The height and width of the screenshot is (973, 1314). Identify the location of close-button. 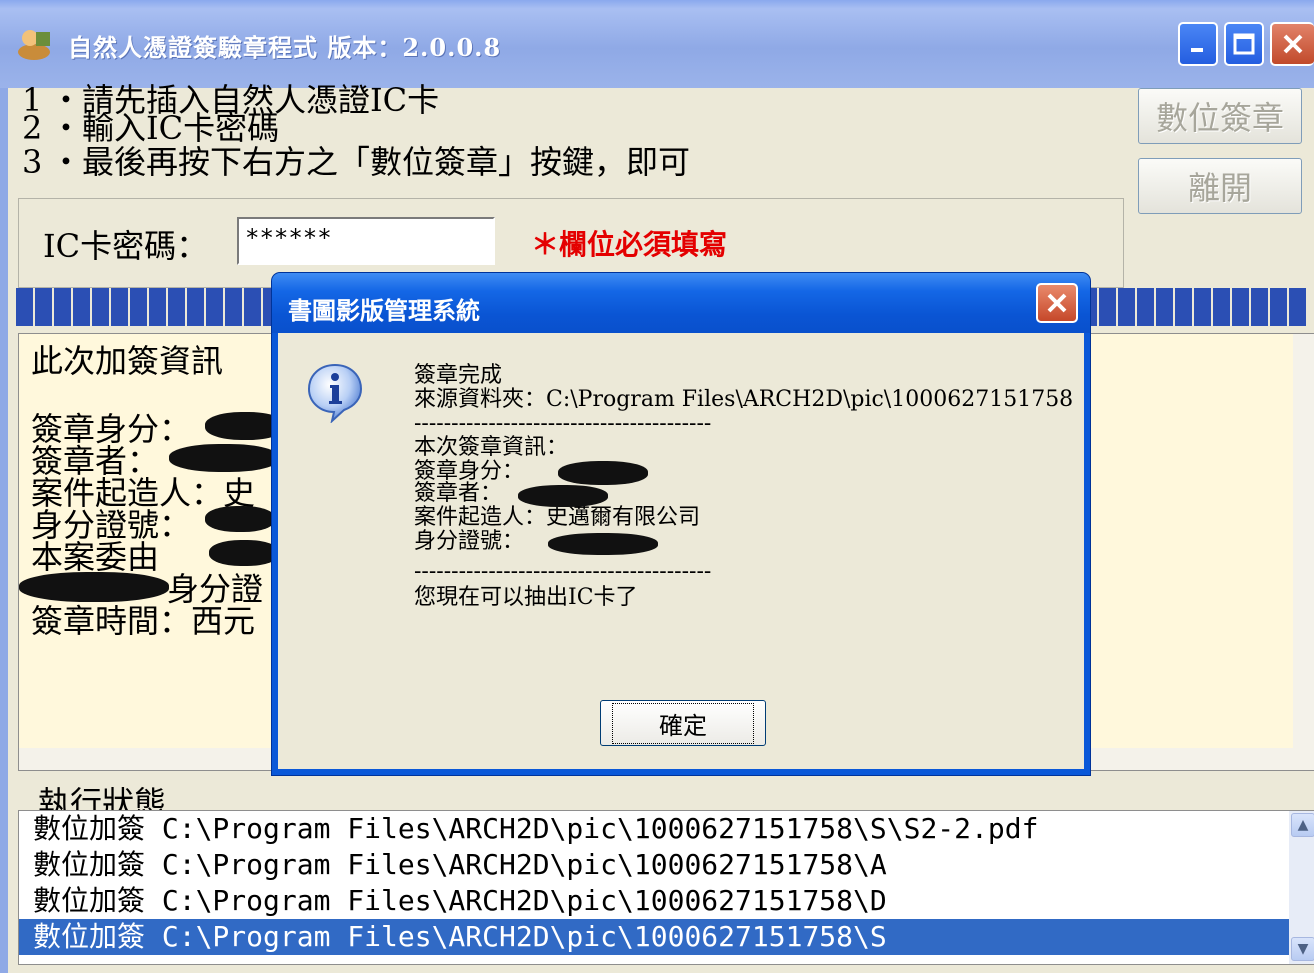
(1292, 44).